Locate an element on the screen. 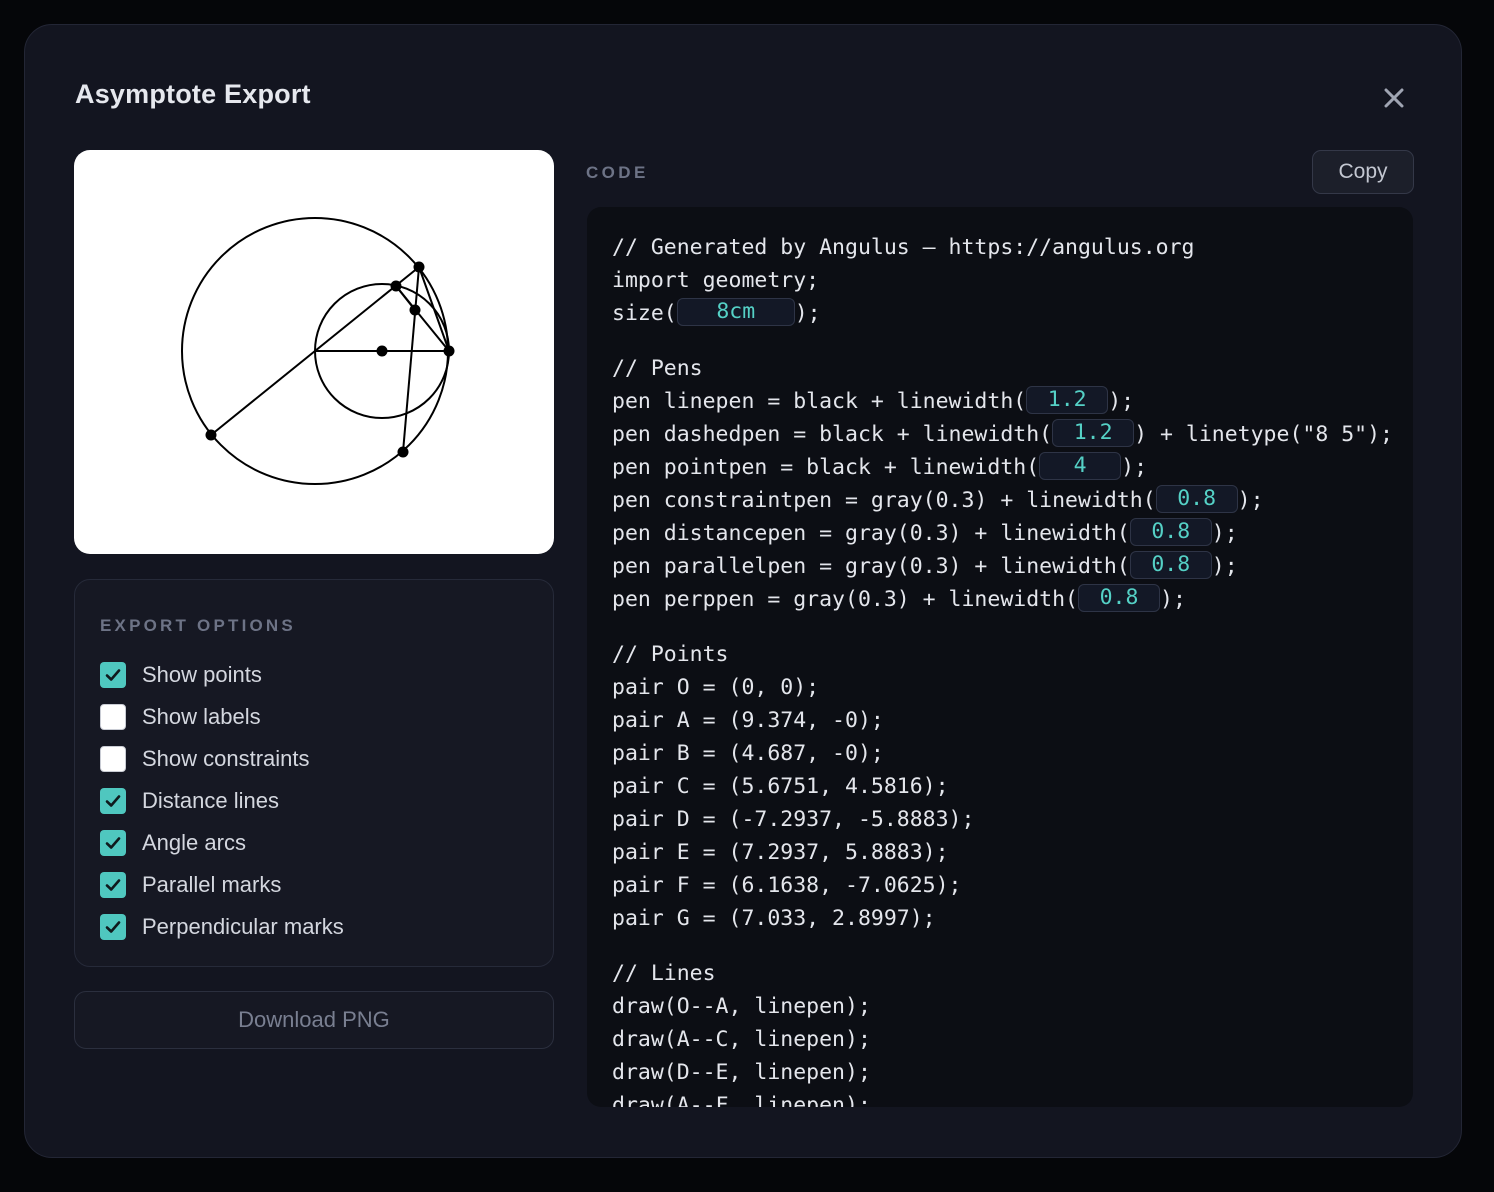 This screenshot has height=1192, width=1494. option-show-constraints: Show constraints is located at coordinates (205, 759).